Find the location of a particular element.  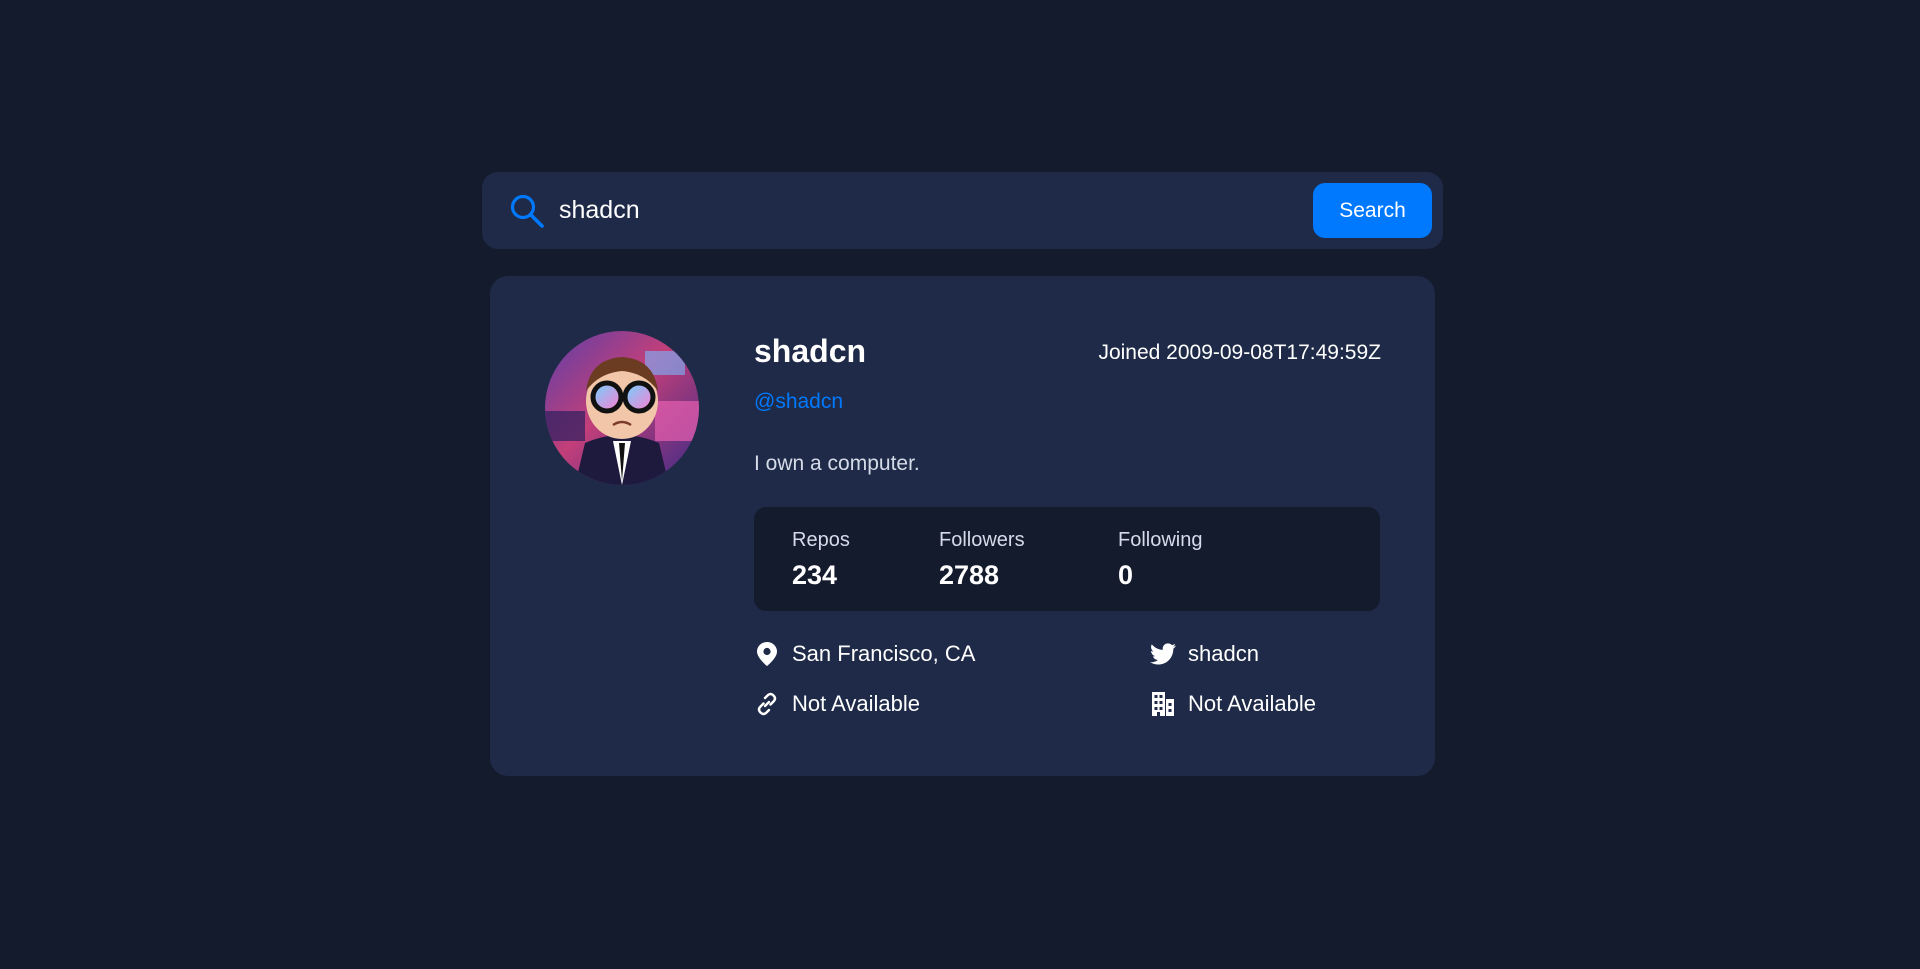

stat-following-label: Following is located at coordinates (1160, 540).